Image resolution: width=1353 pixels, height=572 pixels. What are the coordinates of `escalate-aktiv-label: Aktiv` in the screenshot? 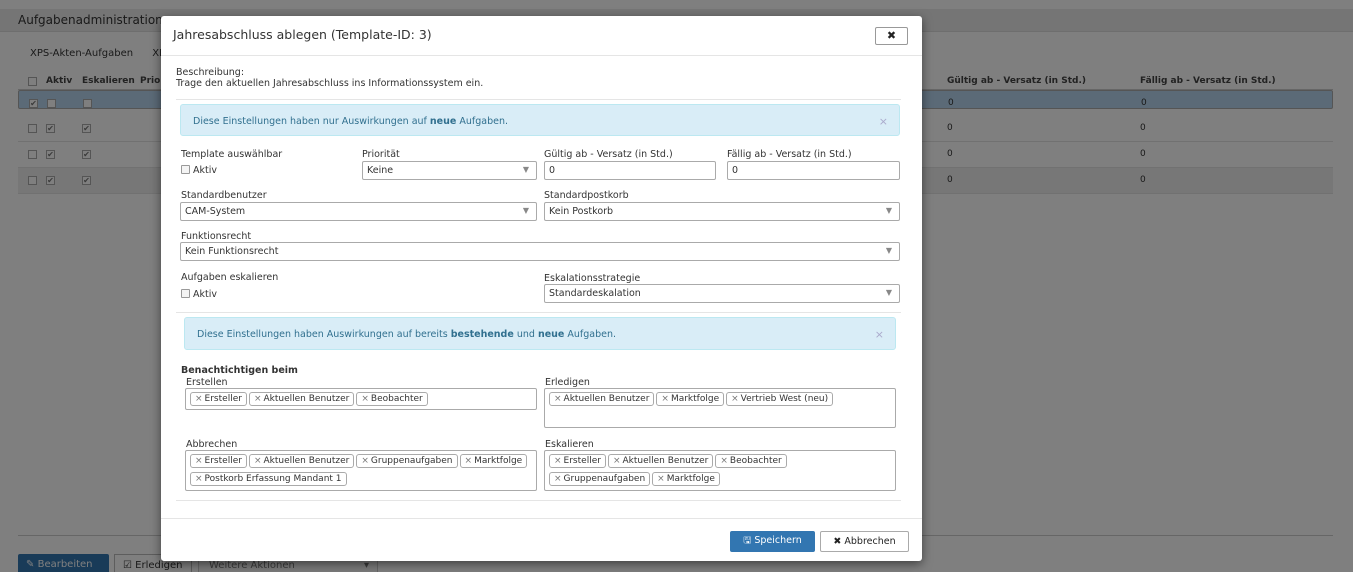 It's located at (205, 294).